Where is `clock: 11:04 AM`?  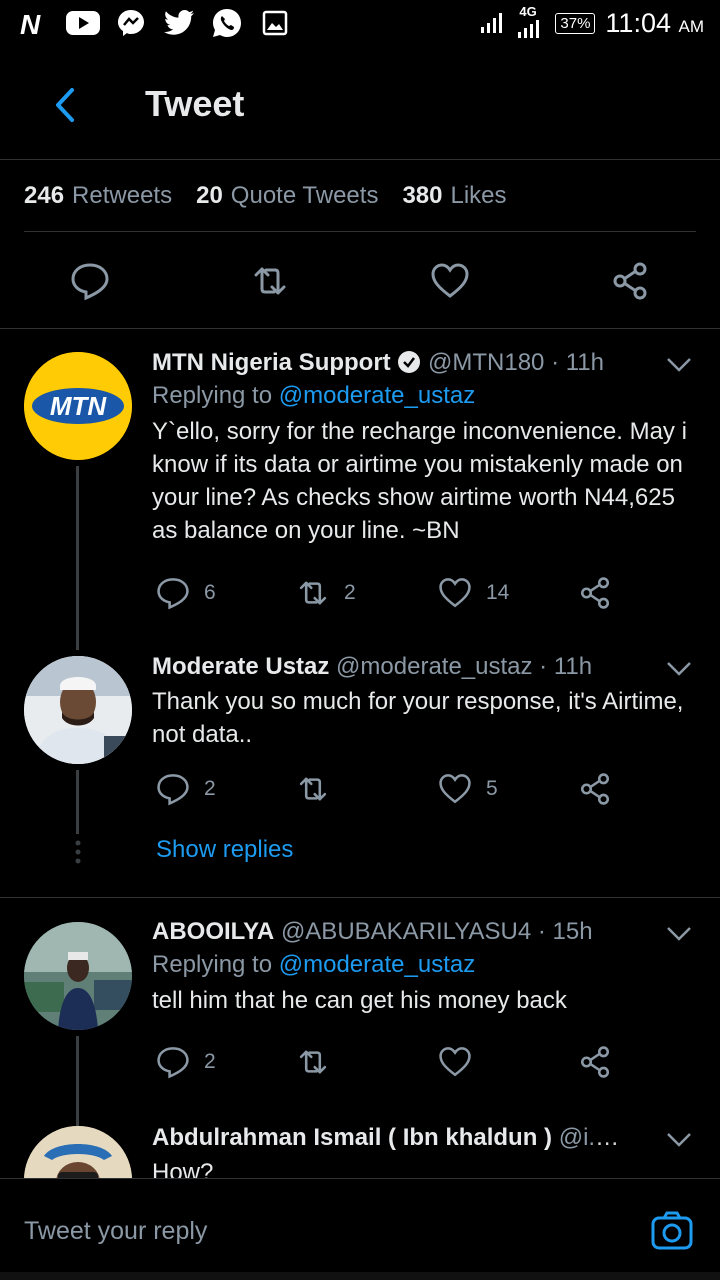 clock: 11:04 AM is located at coordinates (654, 22).